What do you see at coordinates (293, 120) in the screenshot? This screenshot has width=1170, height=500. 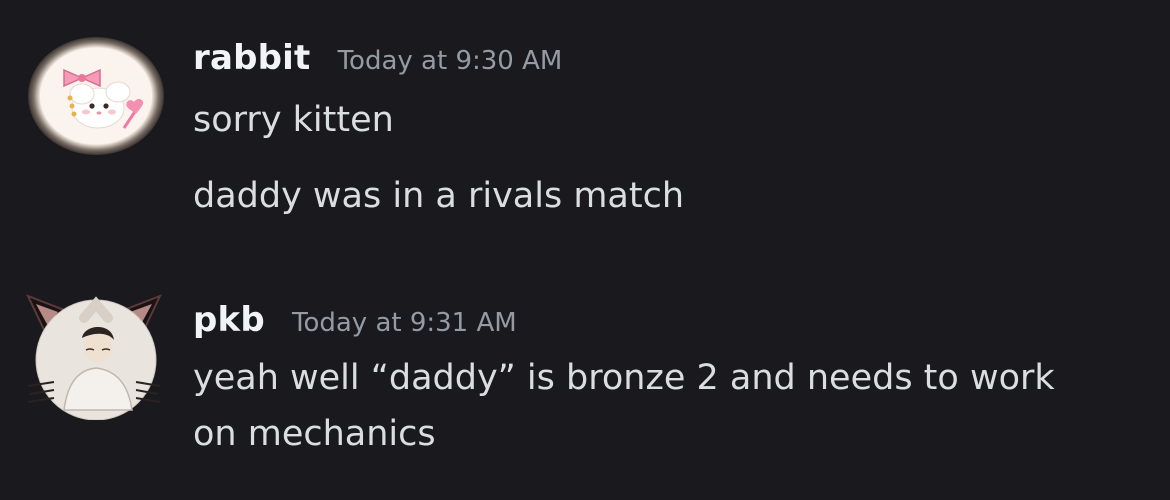 I see `message-text: sorry kitten` at bounding box center [293, 120].